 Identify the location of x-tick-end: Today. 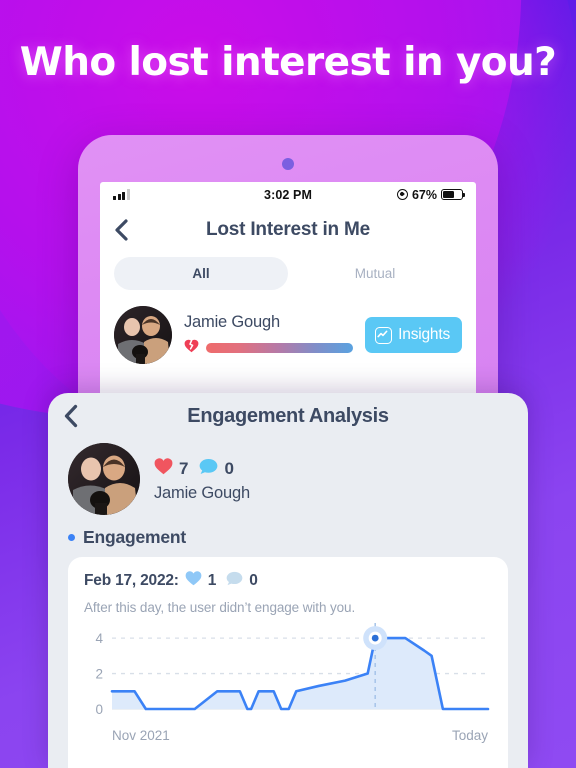
(469, 735).